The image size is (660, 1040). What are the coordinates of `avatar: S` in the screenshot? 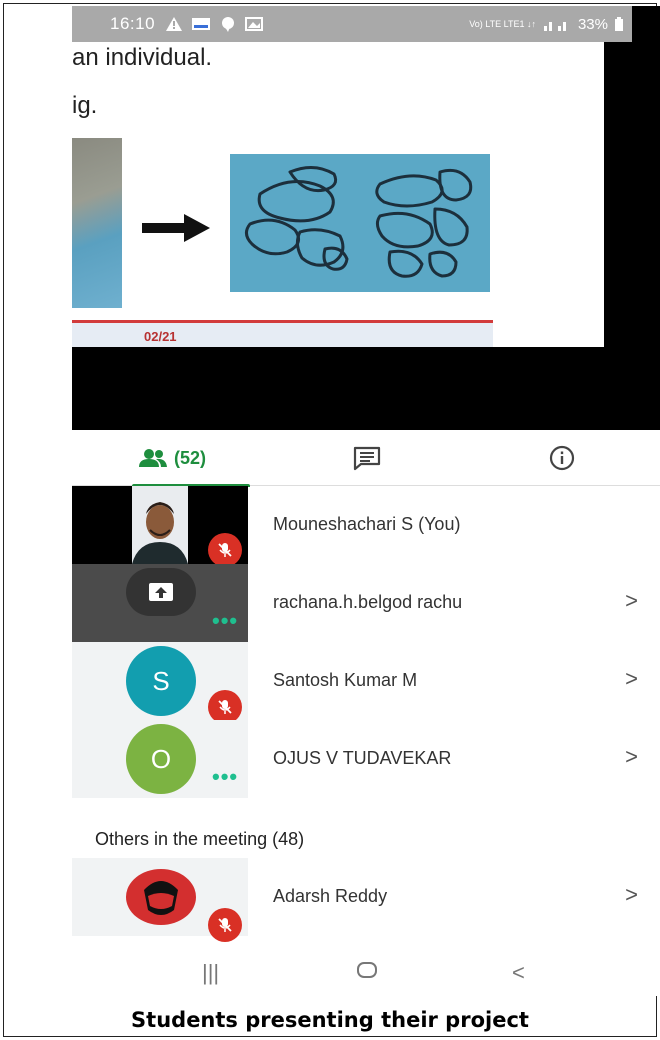 It's located at (161, 681).